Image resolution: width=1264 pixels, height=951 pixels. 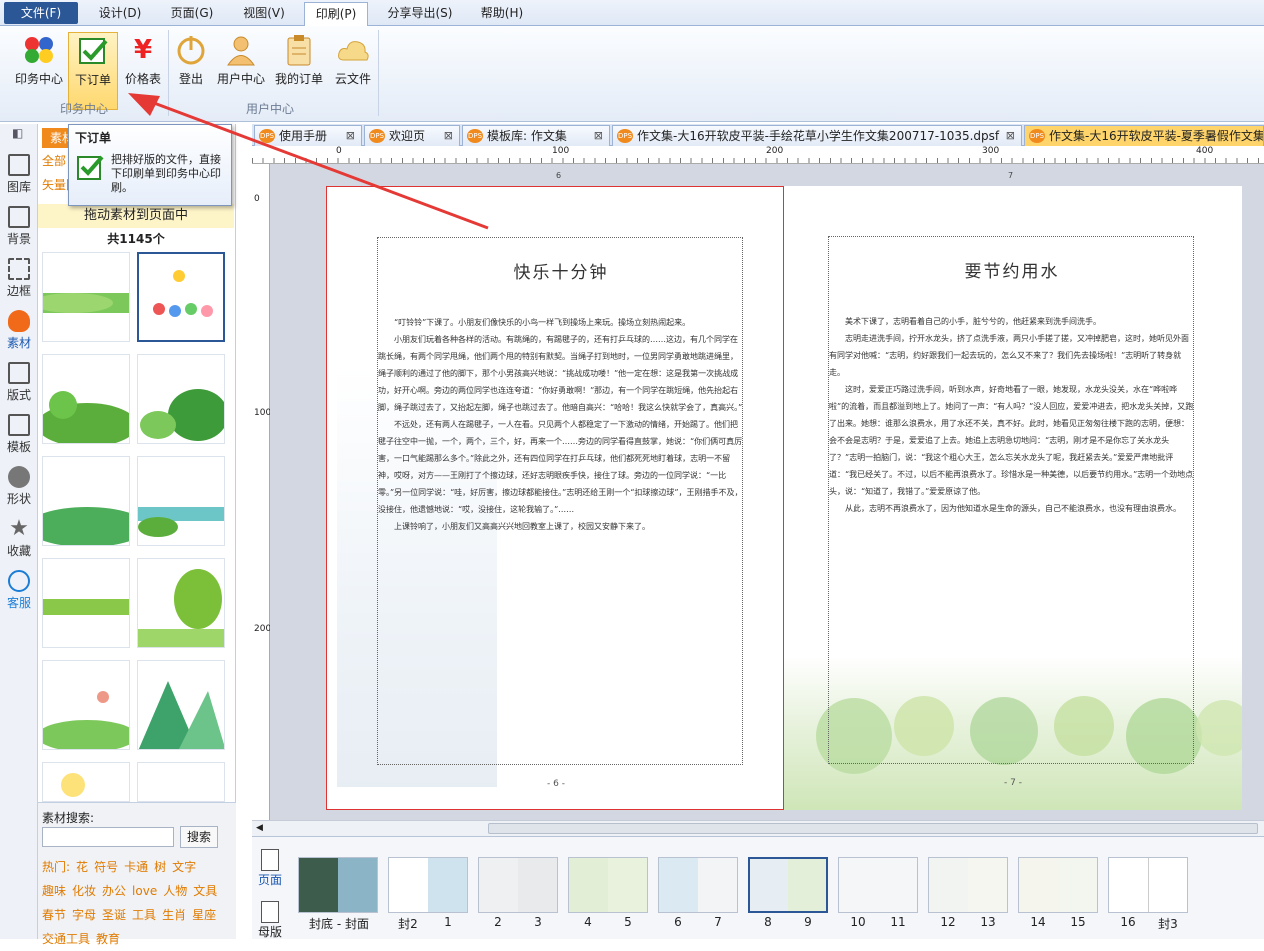 What do you see at coordinates (353, 50) in the screenshot?
I see `cloud-icon` at bounding box center [353, 50].